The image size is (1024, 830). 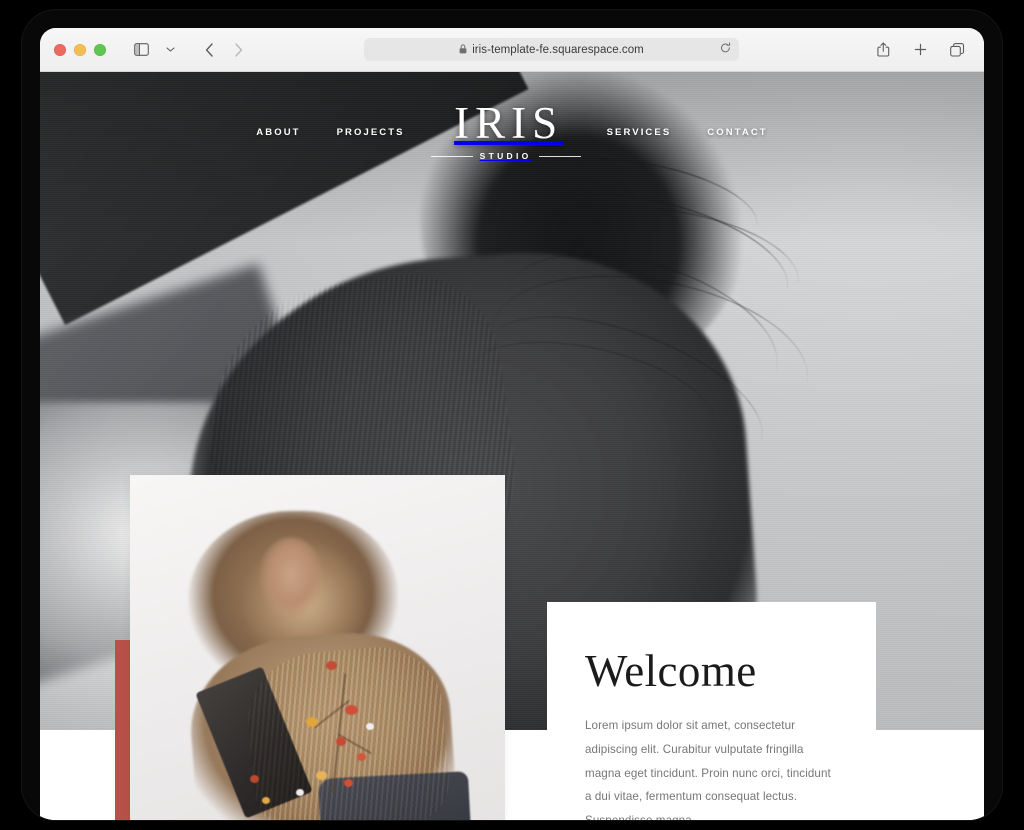 I want to click on address-bar: iris-template-fe.squarespace.com, so click(x=551, y=49).